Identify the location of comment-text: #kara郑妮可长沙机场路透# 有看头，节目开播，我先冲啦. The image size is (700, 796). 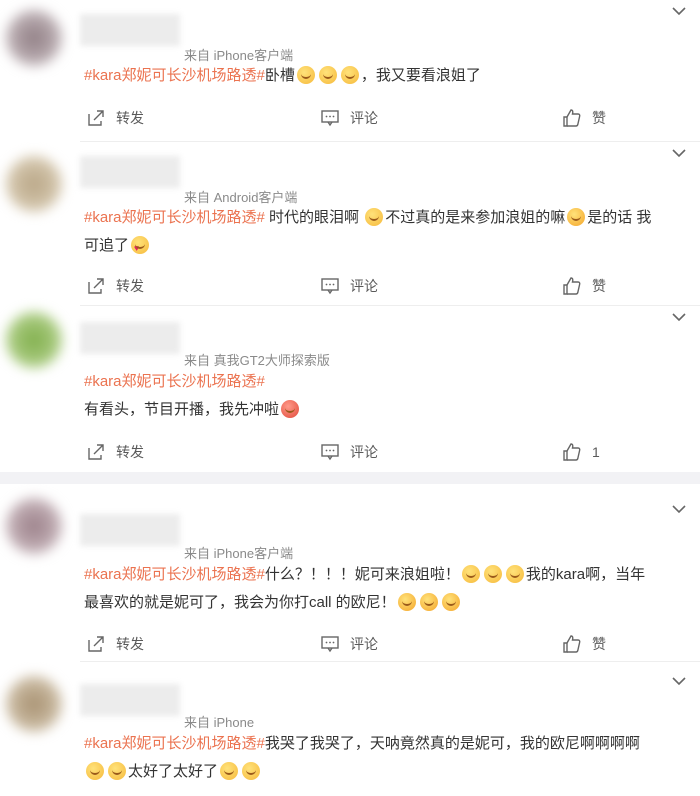
(380, 396).